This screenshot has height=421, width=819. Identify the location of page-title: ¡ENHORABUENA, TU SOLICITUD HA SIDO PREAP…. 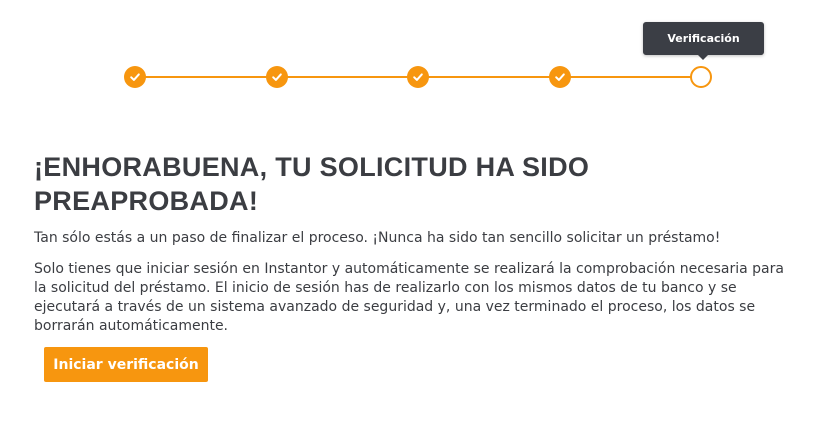
(312, 184).